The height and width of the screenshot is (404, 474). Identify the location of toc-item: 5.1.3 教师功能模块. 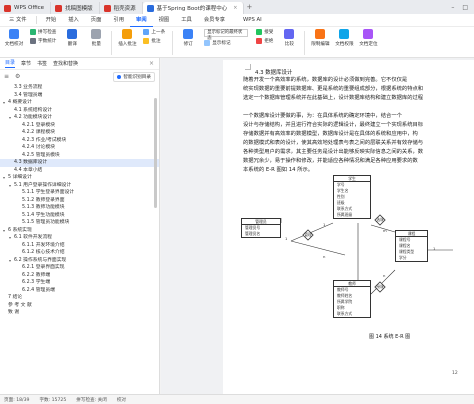
(79, 208).